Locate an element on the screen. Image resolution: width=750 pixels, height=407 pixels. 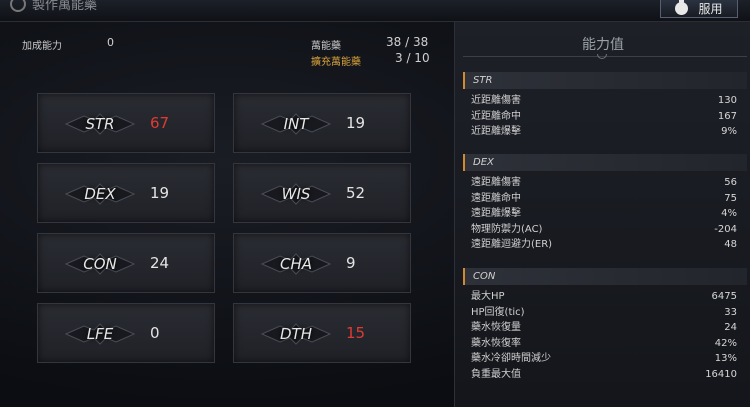
stat-row: 最大HP 6475 is located at coordinates (604, 296).